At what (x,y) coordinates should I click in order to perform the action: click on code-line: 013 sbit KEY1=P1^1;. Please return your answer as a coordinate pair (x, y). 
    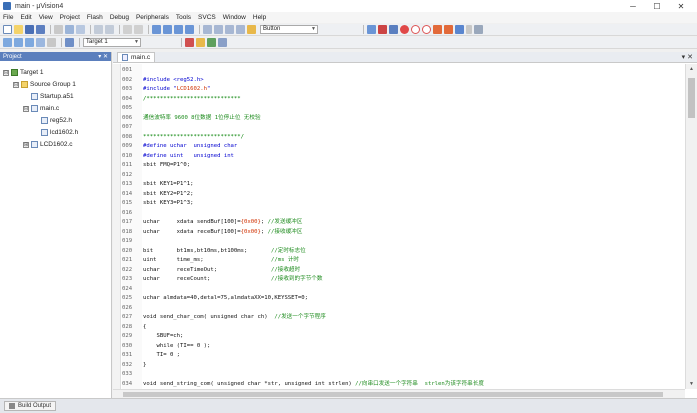
    Looking at the image, I should click on (398, 184).